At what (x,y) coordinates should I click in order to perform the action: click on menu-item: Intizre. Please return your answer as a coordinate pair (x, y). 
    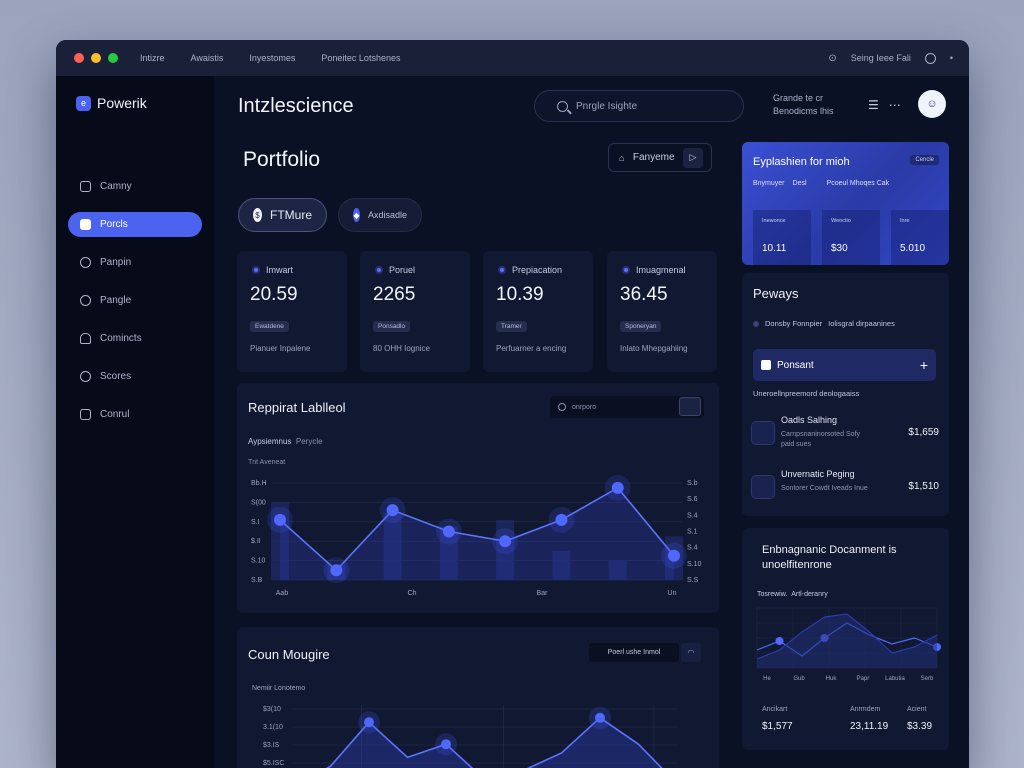
    Looking at the image, I should click on (152, 58).